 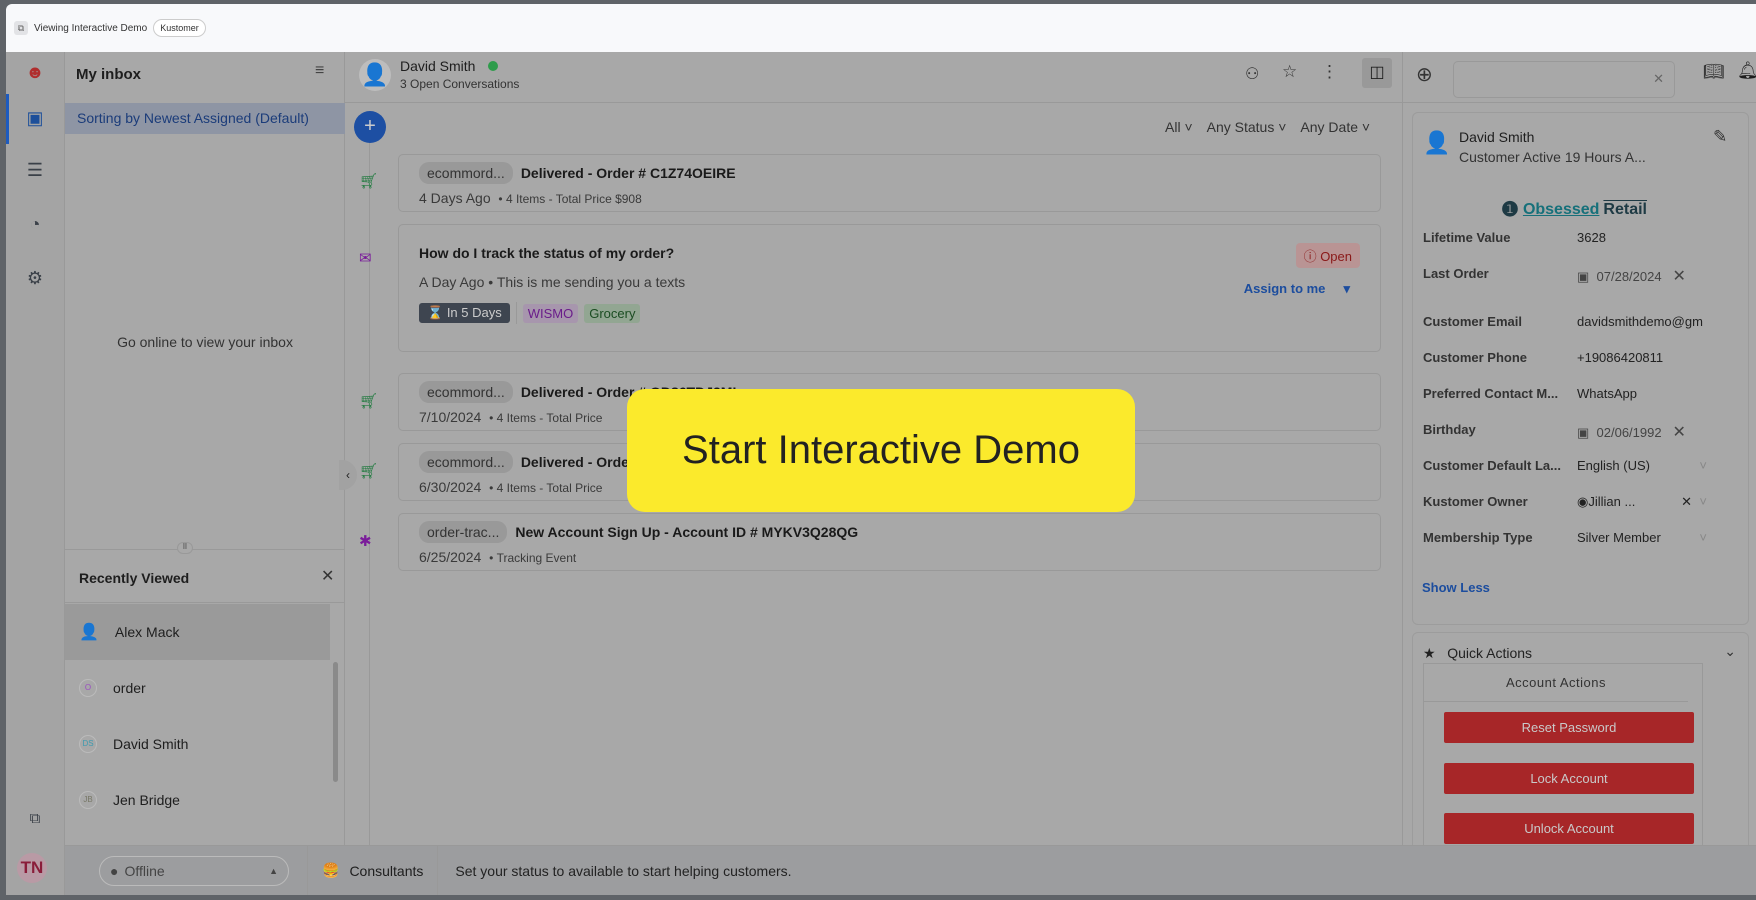 I want to click on reset-password-button: Reset Password, so click(x=1569, y=727).